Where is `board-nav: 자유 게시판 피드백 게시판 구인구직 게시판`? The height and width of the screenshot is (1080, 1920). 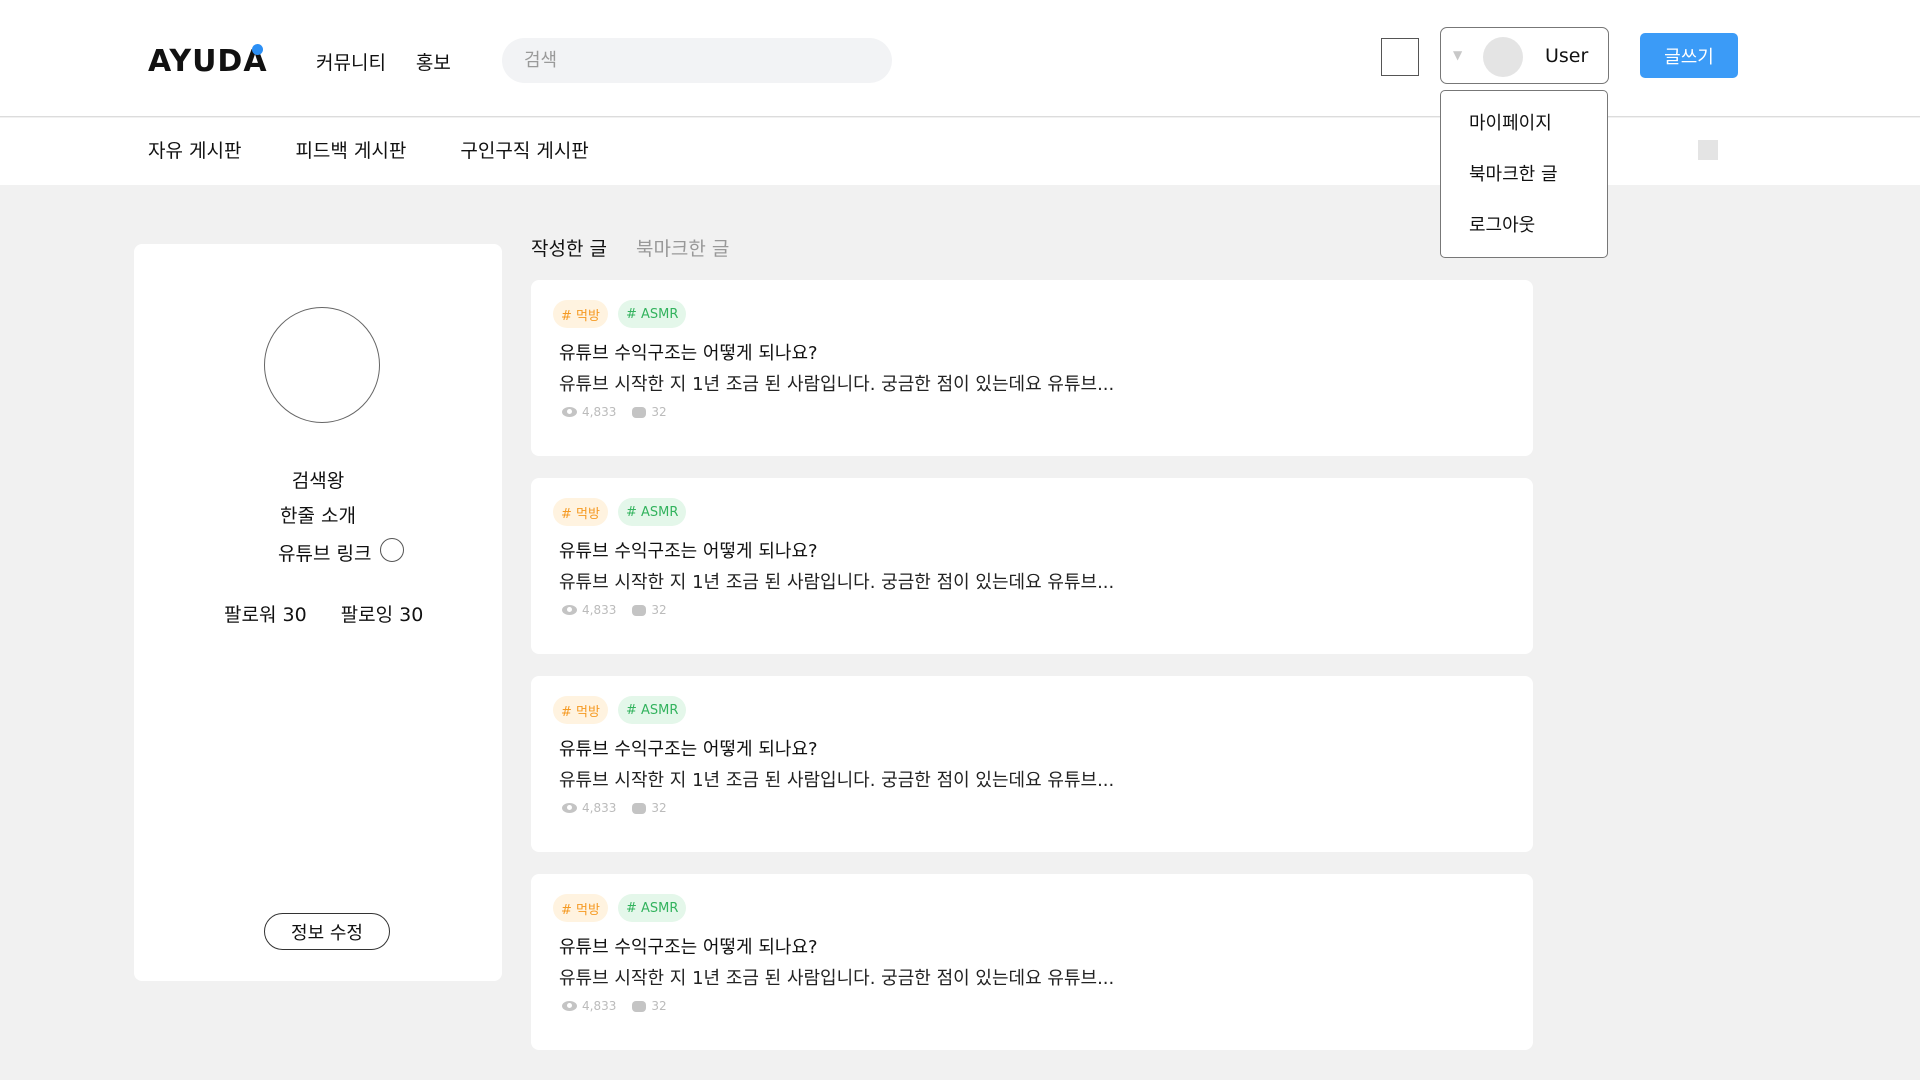 board-nav: 자유 게시판 피드백 게시판 구인구직 게시판 is located at coordinates (960, 151).